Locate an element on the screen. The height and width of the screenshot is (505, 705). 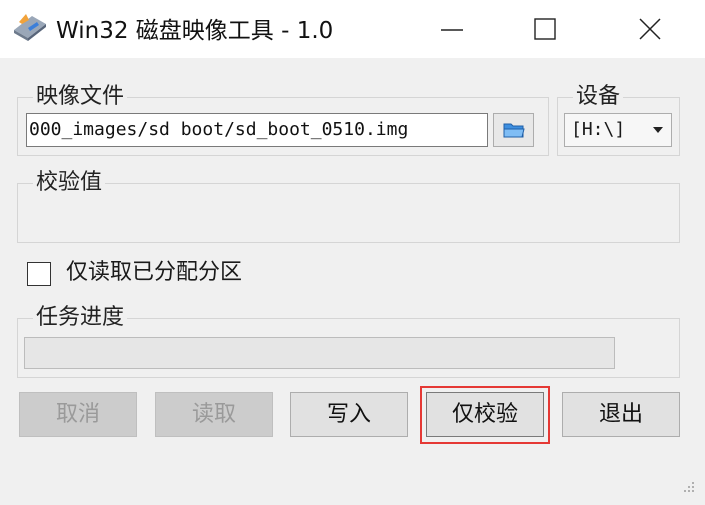
title-bar: Win32 磁盘映像工具 - 1.0 is located at coordinates (352, 29).